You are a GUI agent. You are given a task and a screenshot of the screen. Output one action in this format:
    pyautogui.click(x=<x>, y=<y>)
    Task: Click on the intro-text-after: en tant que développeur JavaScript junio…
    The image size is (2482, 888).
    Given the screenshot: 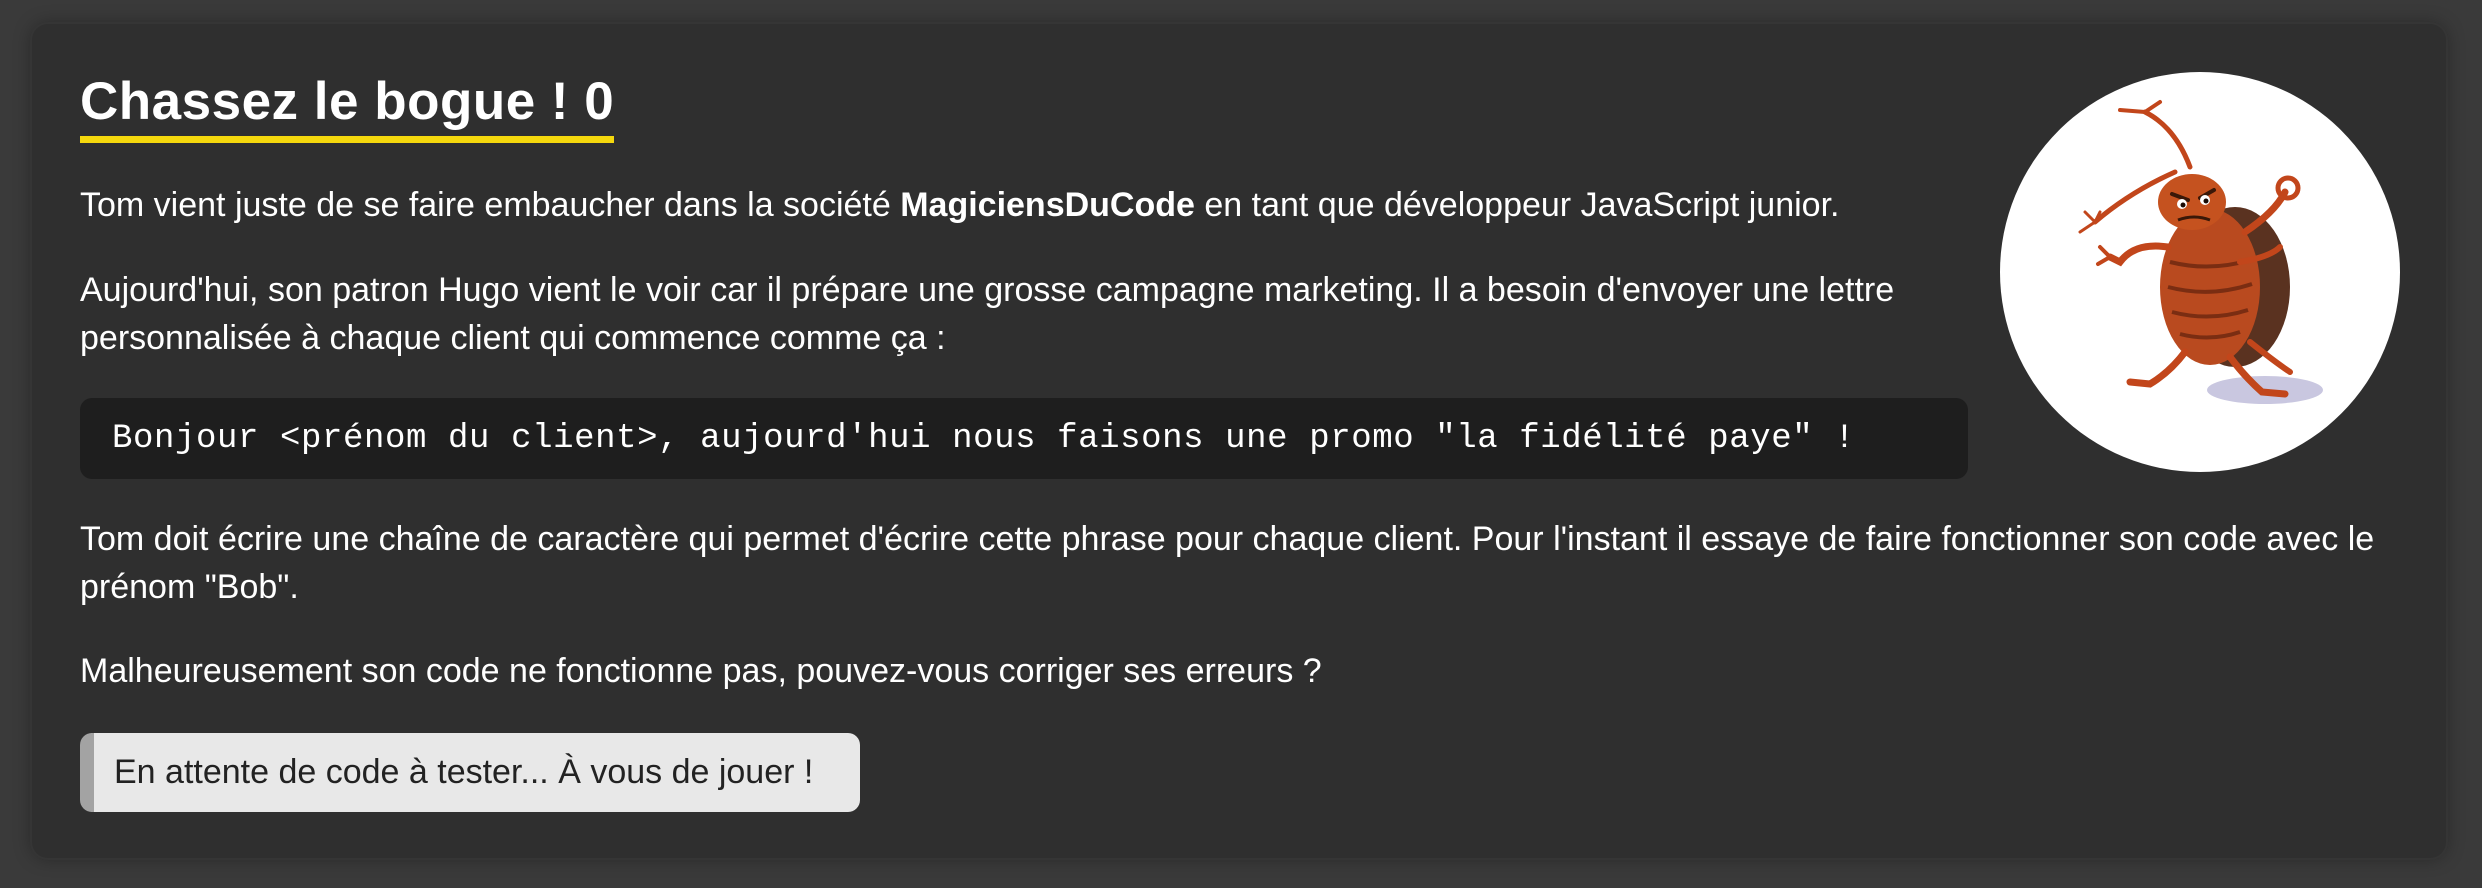 What is the action you would take?
    pyautogui.click(x=1517, y=205)
    